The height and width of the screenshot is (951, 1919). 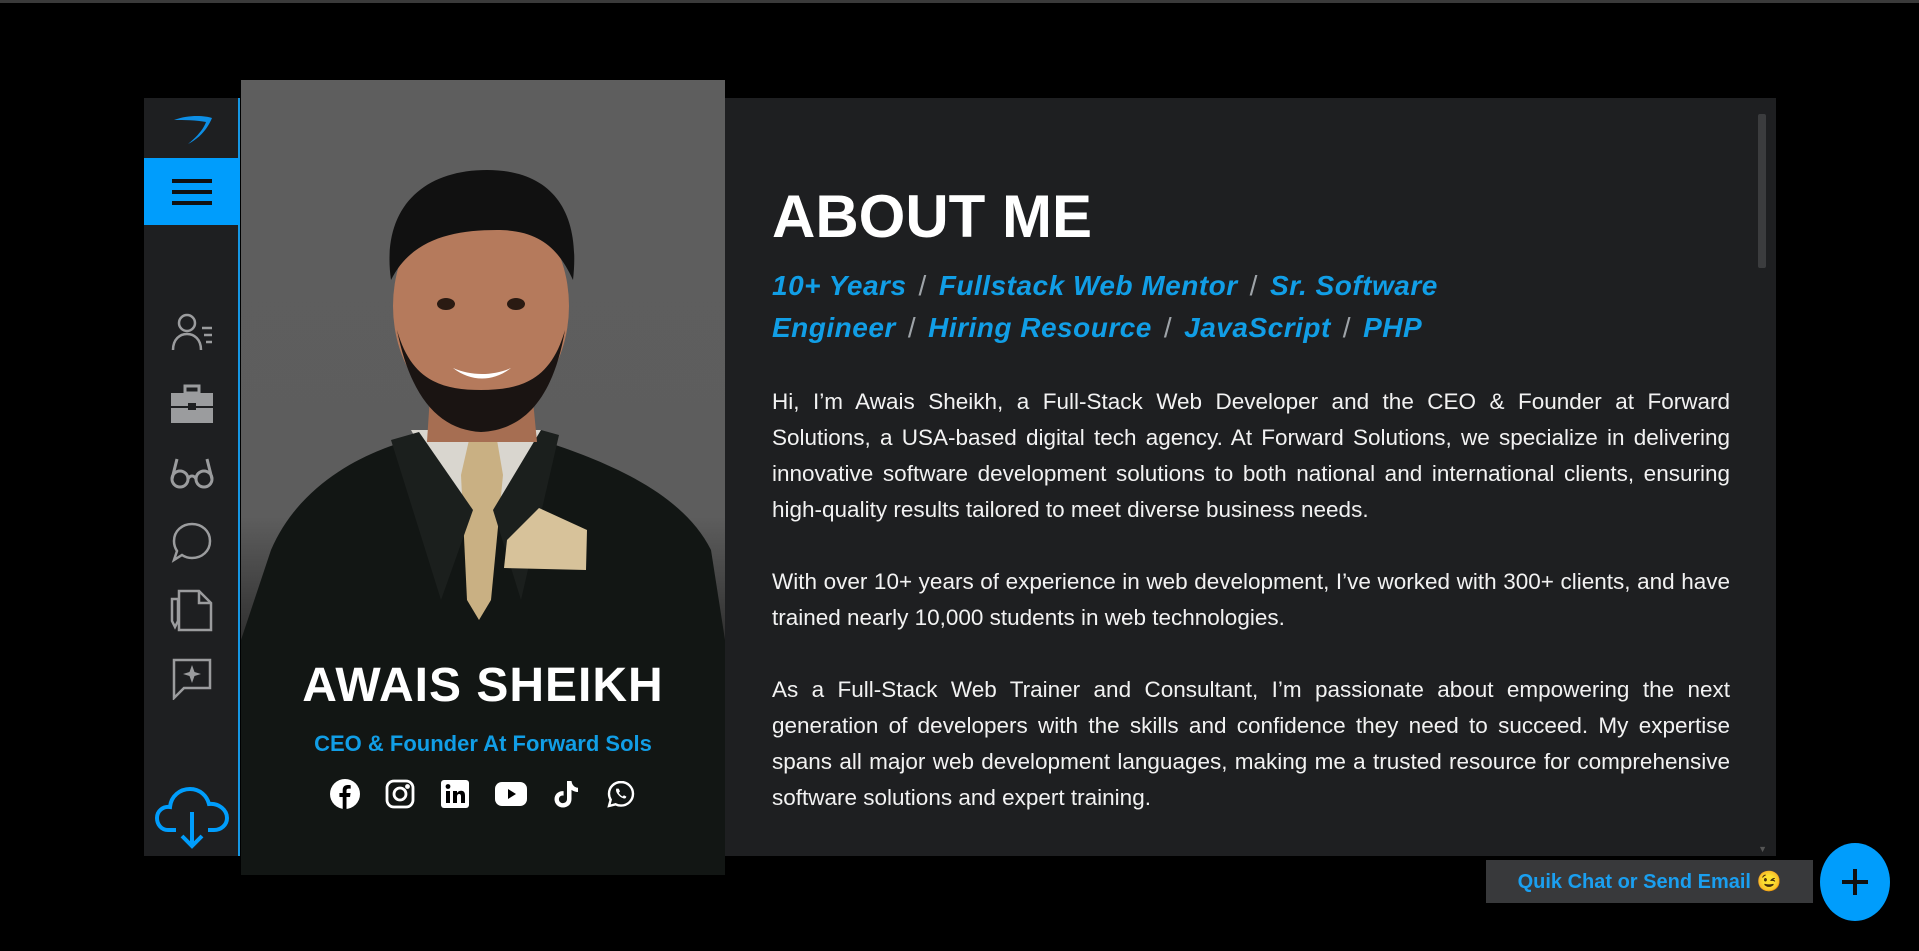 What do you see at coordinates (1257, 327) in the screenshot?
I see `tag-item: JavaScript` at bounding box center [1257, 327].